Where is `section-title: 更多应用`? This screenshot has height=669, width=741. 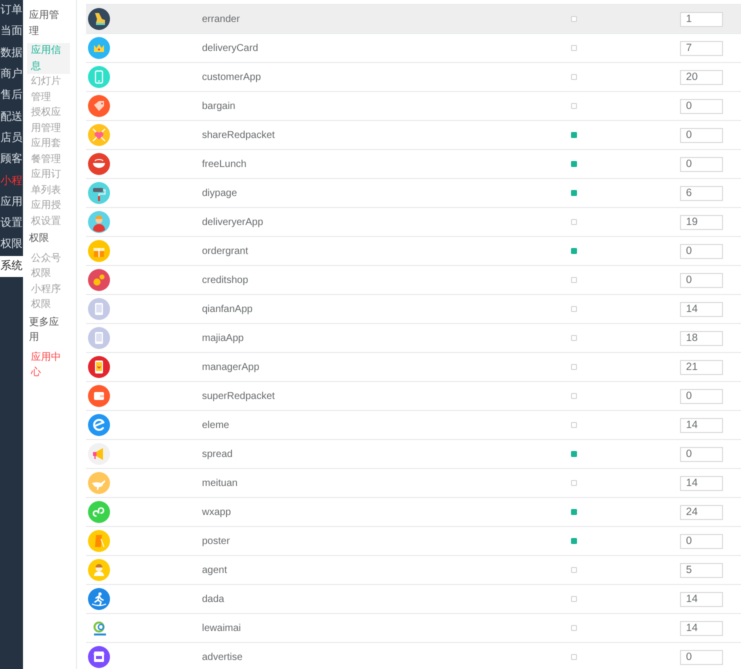 section-title: 更多应用 is located at coordinates (44, 330).